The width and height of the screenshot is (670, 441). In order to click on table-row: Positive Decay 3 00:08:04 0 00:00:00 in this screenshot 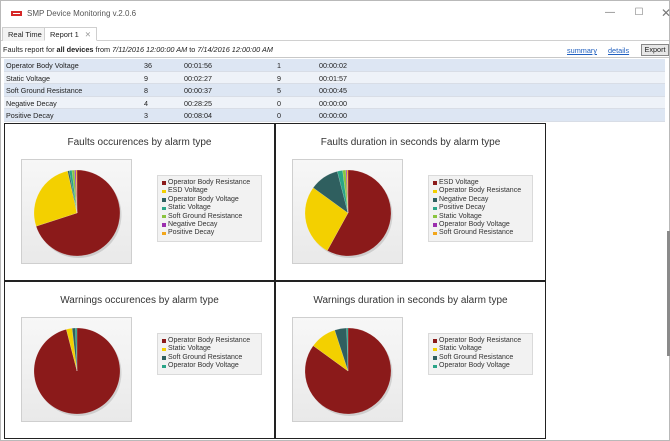, I will do `click(334, 115)`.